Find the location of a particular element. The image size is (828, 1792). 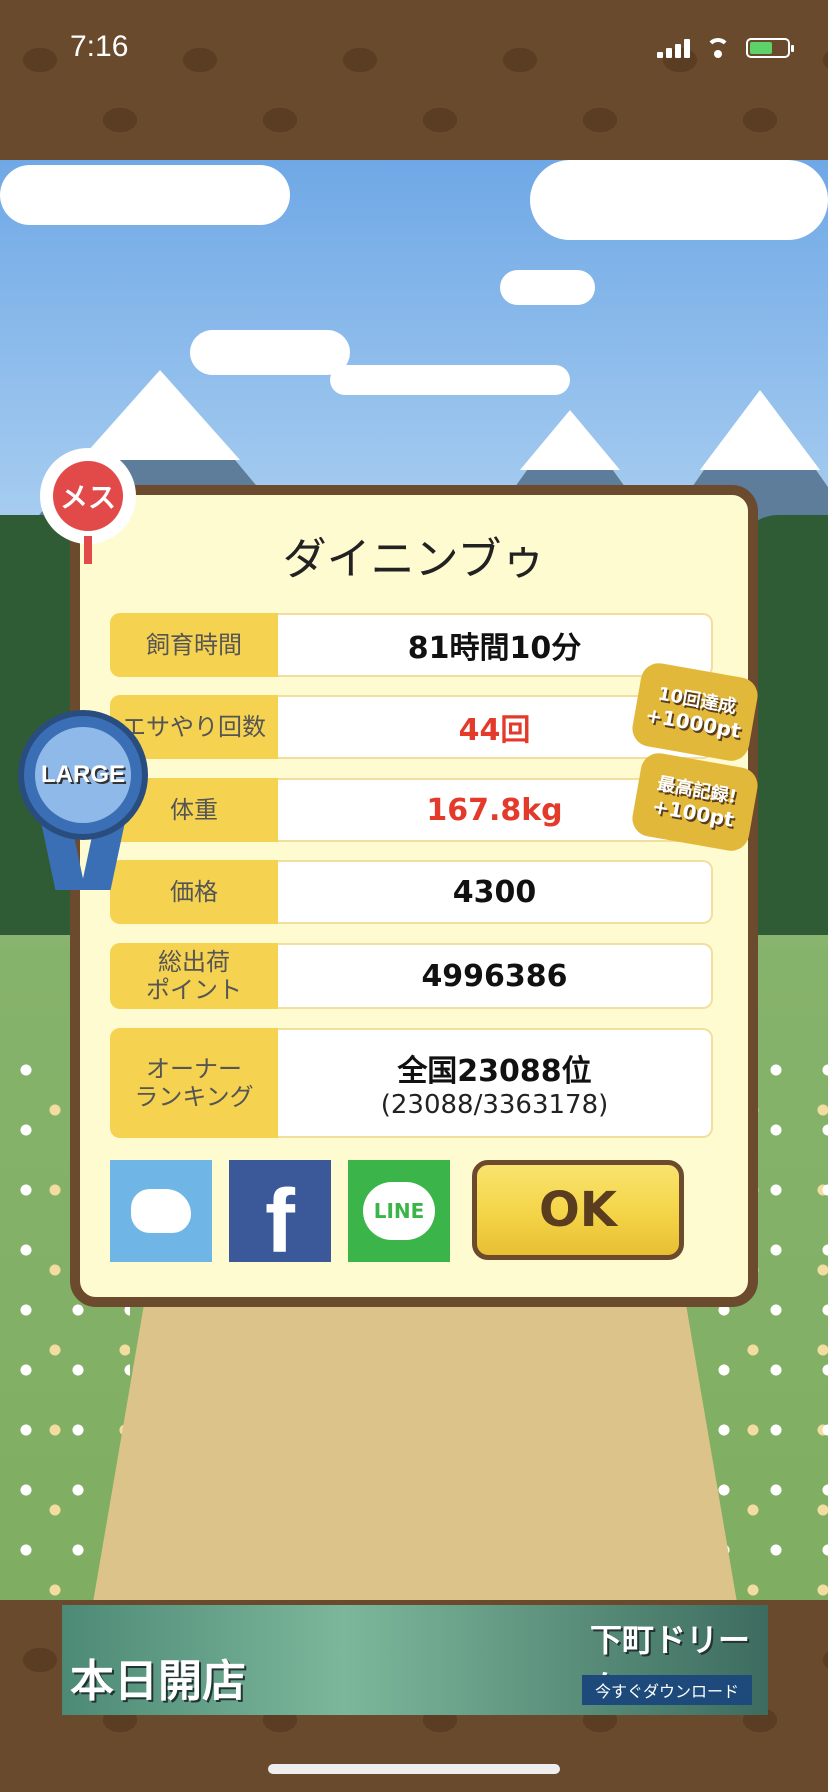

twitter-icon is located at coordinates (161, 1211).